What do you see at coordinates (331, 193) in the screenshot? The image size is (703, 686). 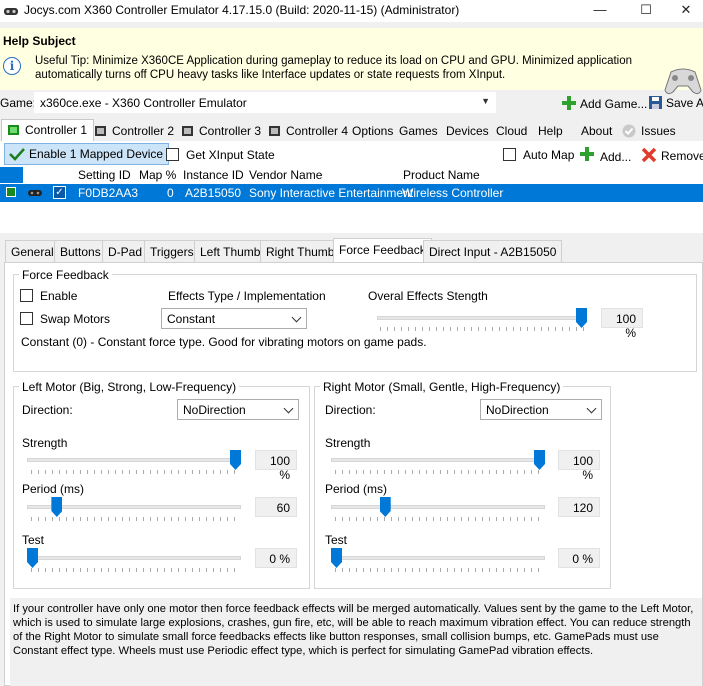 I see `row-vendor: Sony Interactive Entertainment` at bounding box center [331, 193].